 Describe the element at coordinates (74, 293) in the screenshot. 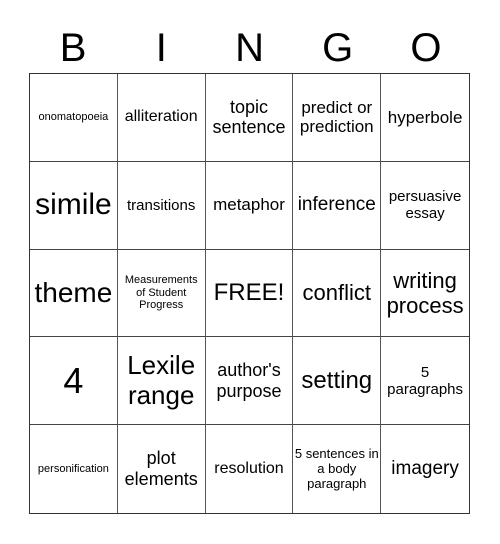

I see `bingo-cell: theme` at that location.